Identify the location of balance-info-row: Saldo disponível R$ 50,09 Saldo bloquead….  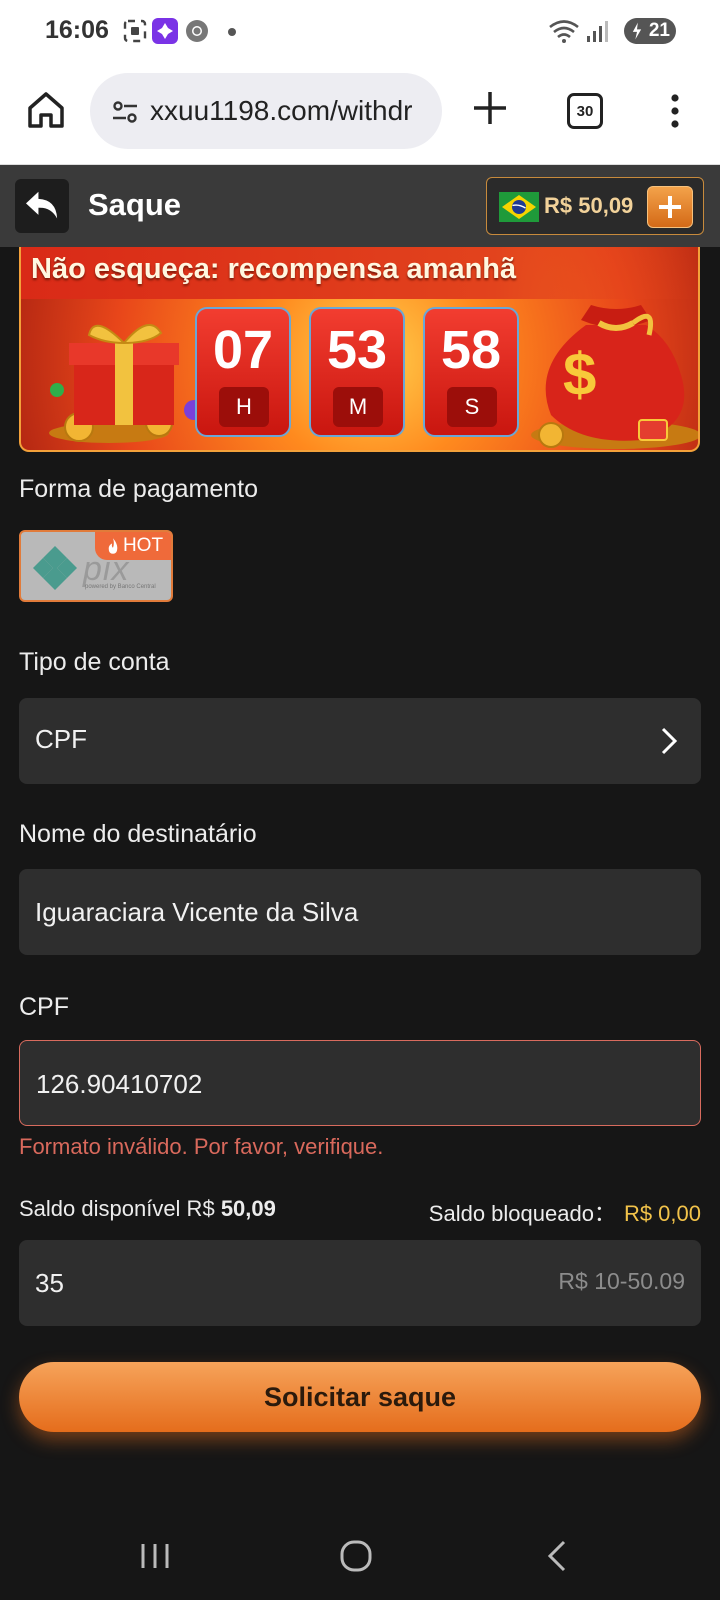
(360, 1211).